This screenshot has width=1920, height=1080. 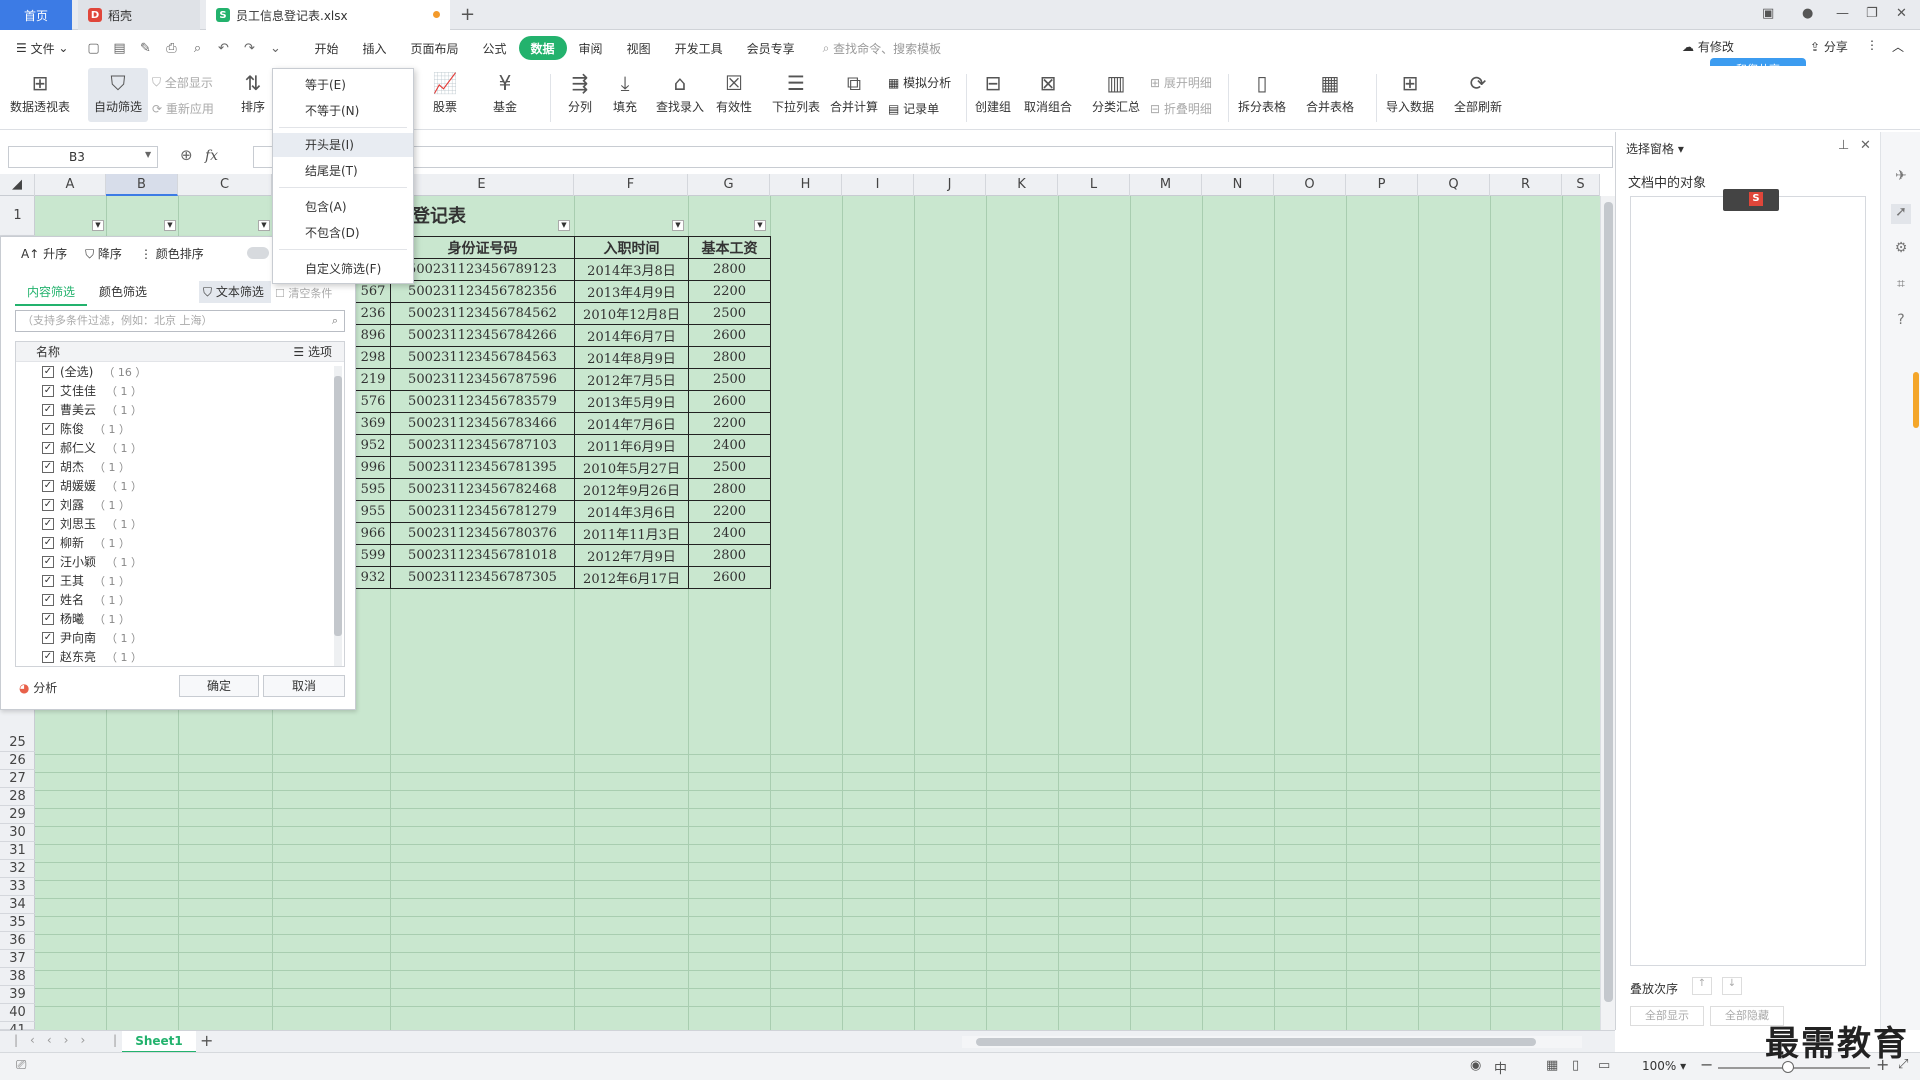 I want to click on table-cell: 500231123456781279, so click(x=482, y=511).